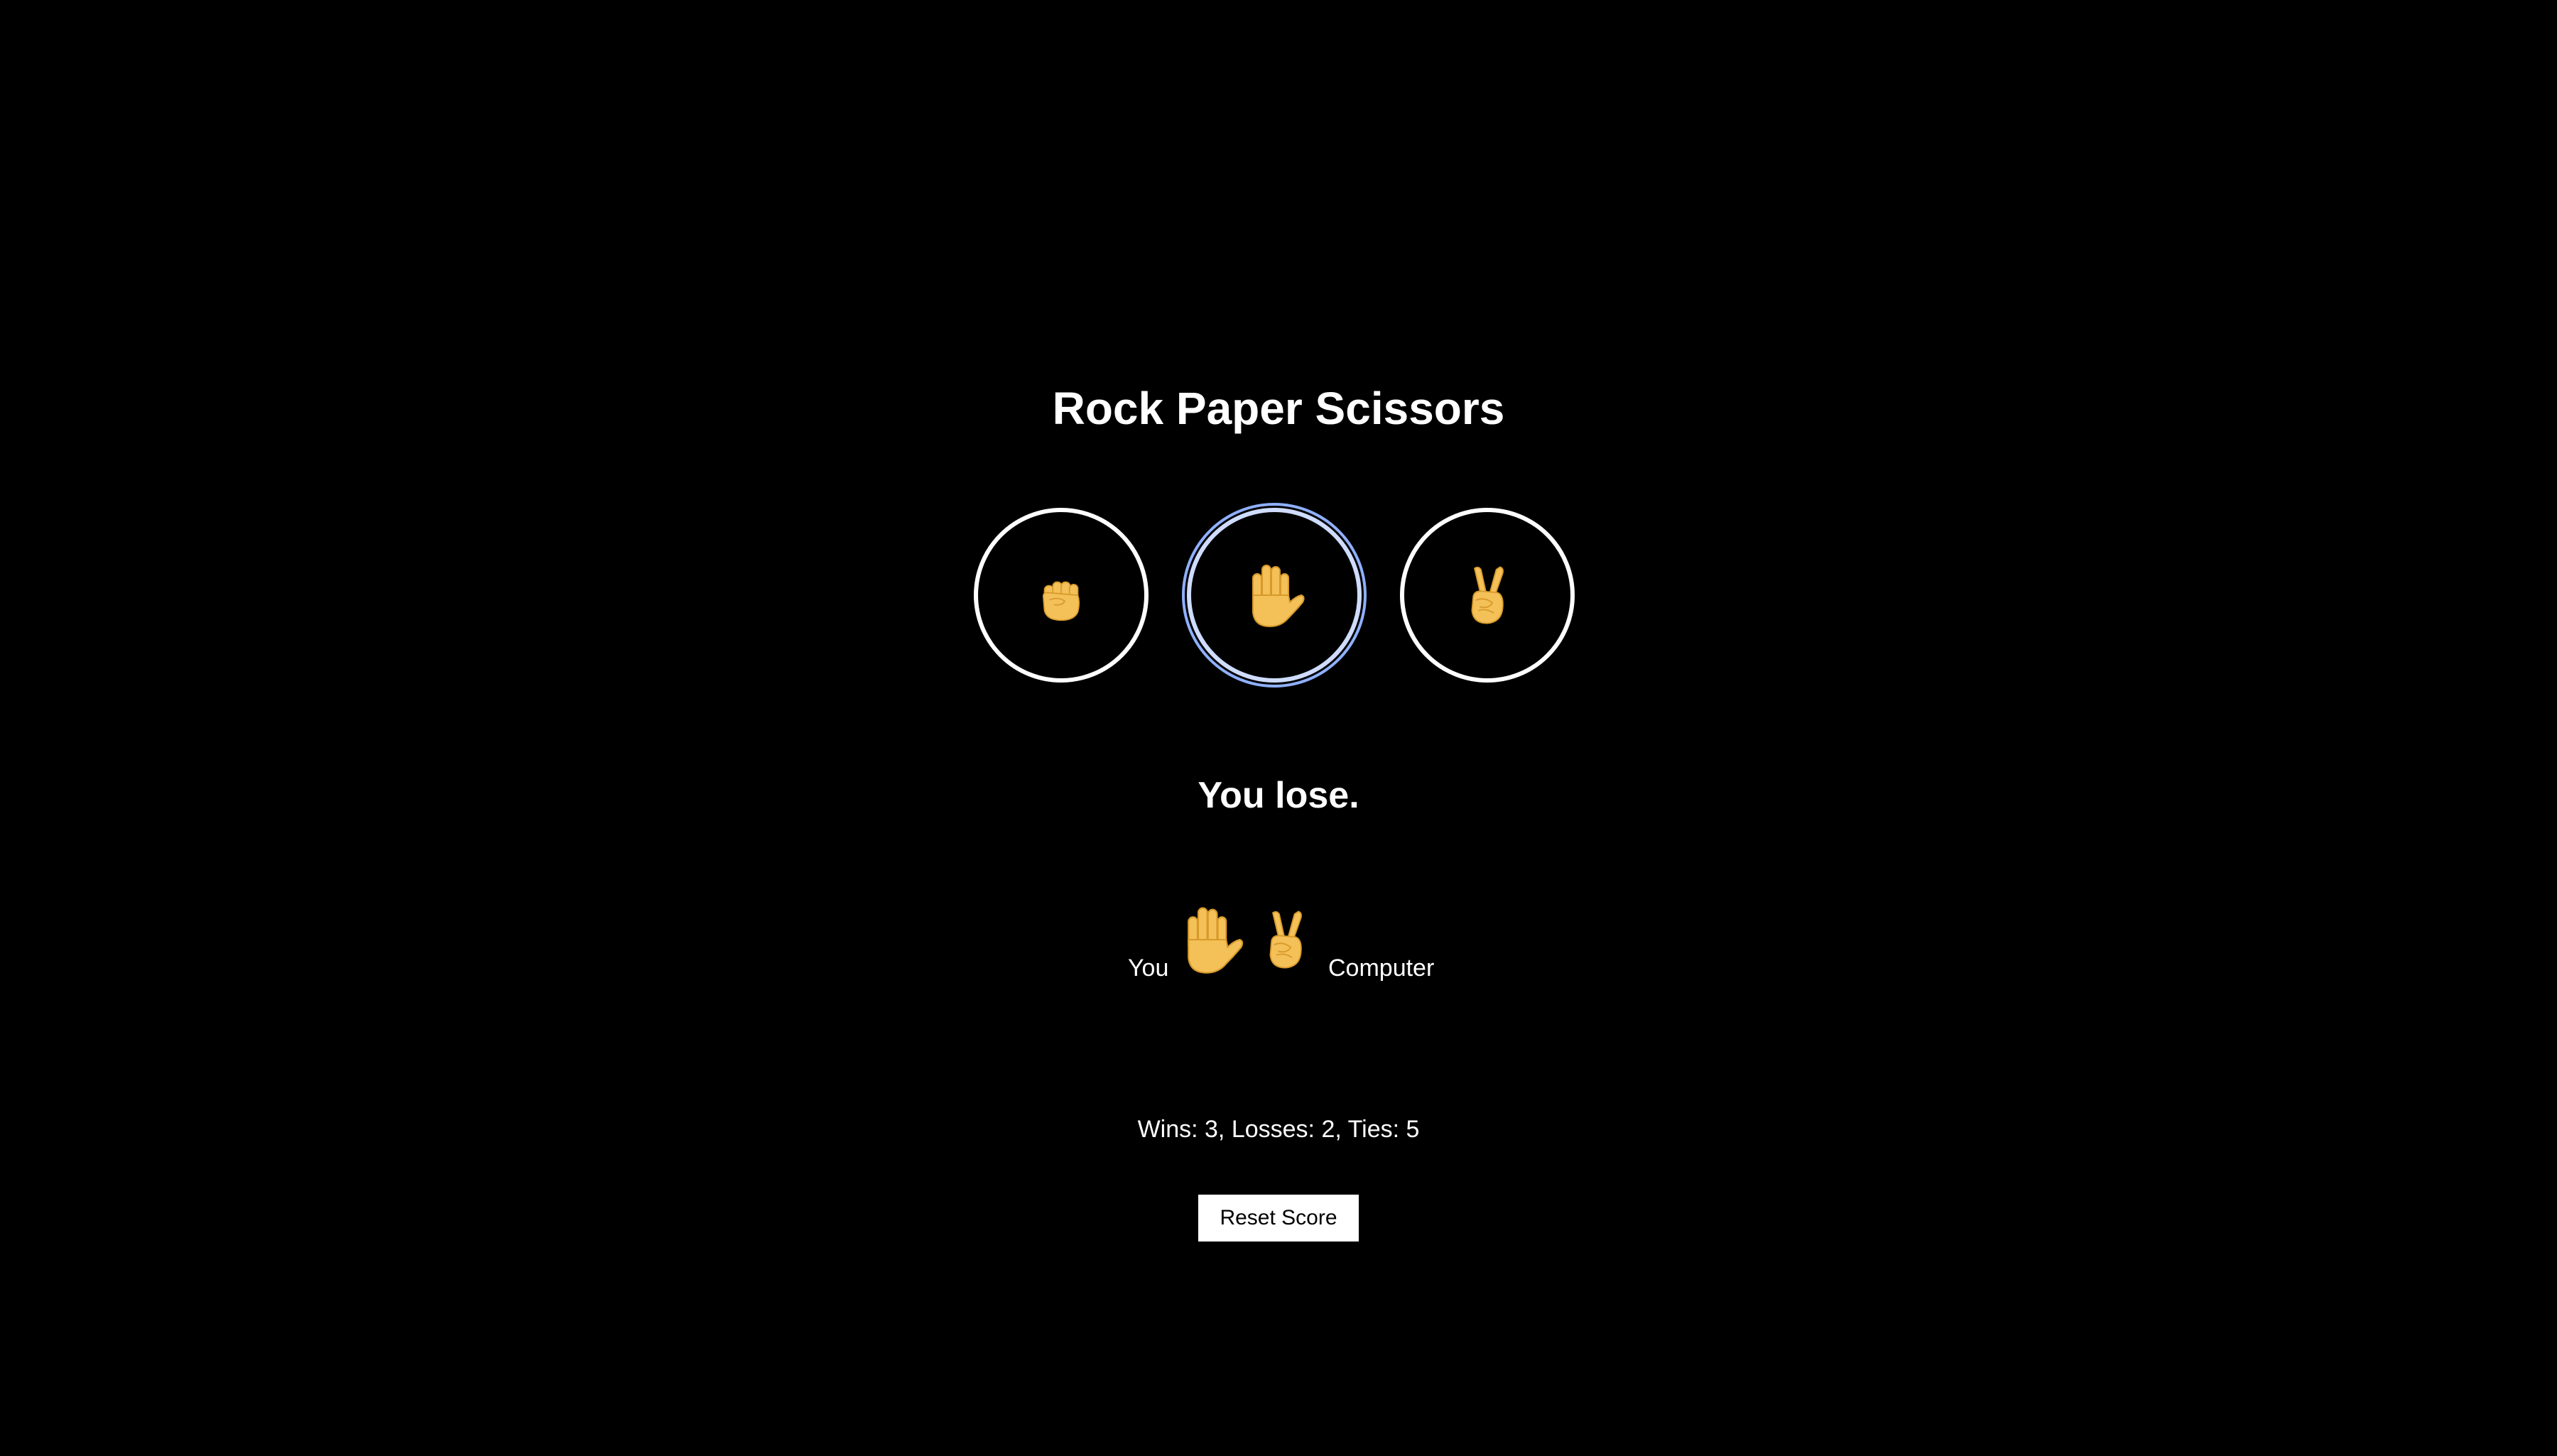 The height and width of the screenshot is (1456, 2557). Describe the element at coordinates (1278, 1129) in the screenshot. I see `score-summary: Wins: 3, Losses: 2, Ties: 5` at that location.